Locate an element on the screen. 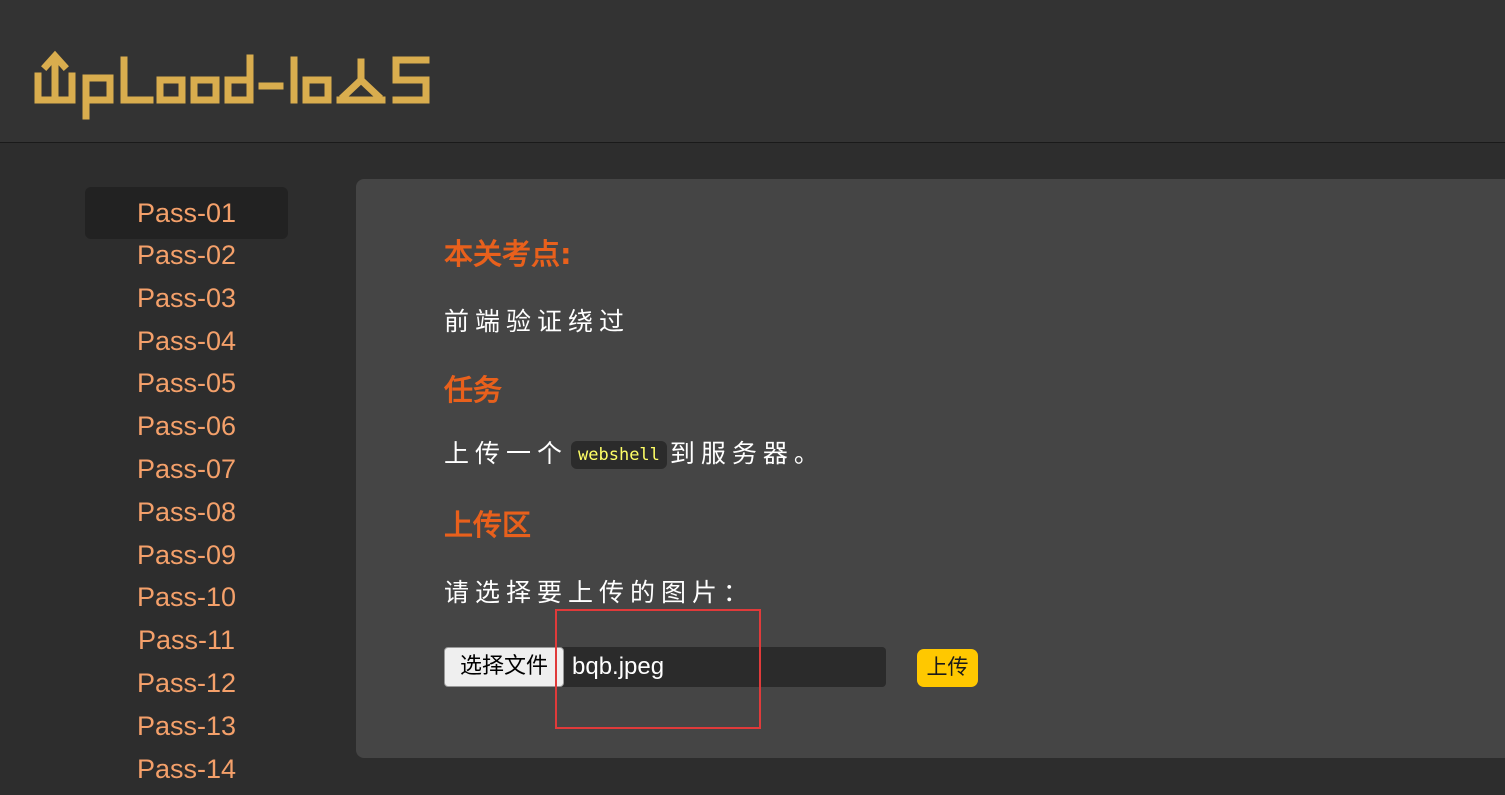 This screenshot has width=1505, height=795. sidebar-item-pass-12: Pass-12 is located at coordinates (186, 688).